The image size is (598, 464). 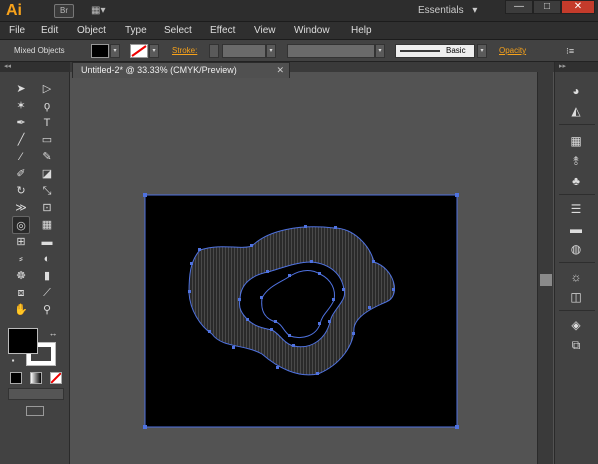 What do you see at coordinates (47, 191) in the screenshot?
I see `scale-icon: ⤡` at bounding box center [47, 191].